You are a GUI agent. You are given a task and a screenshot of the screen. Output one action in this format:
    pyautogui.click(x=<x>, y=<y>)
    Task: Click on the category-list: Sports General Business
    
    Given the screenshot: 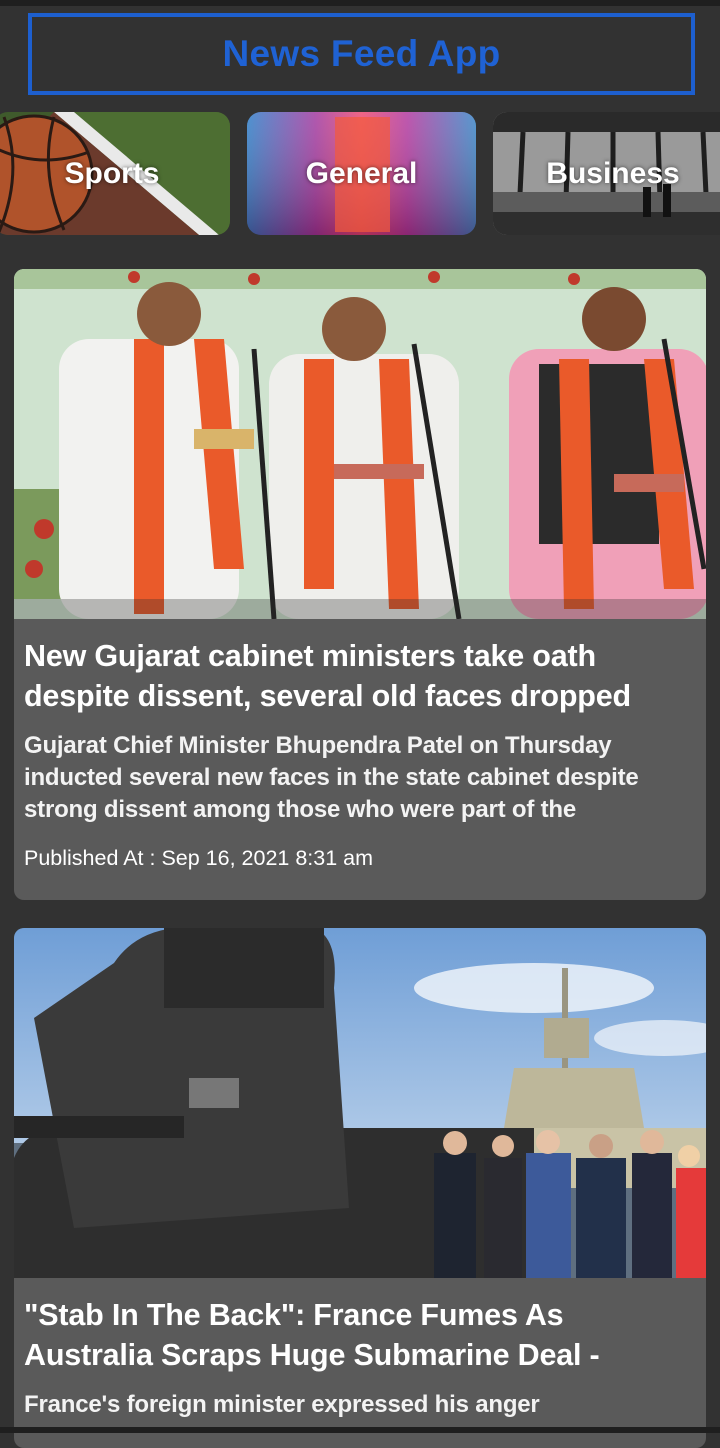 What is the action you would take?
    pyautogui.click(x=360, y=173)
    